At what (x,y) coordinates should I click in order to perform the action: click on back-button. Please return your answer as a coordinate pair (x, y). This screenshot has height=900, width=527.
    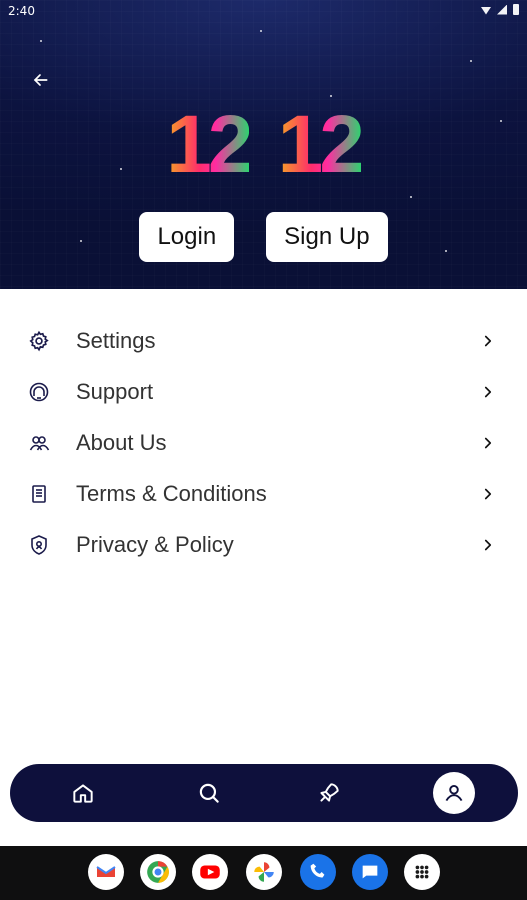
    Looking at the image, I should click on (40, 80).